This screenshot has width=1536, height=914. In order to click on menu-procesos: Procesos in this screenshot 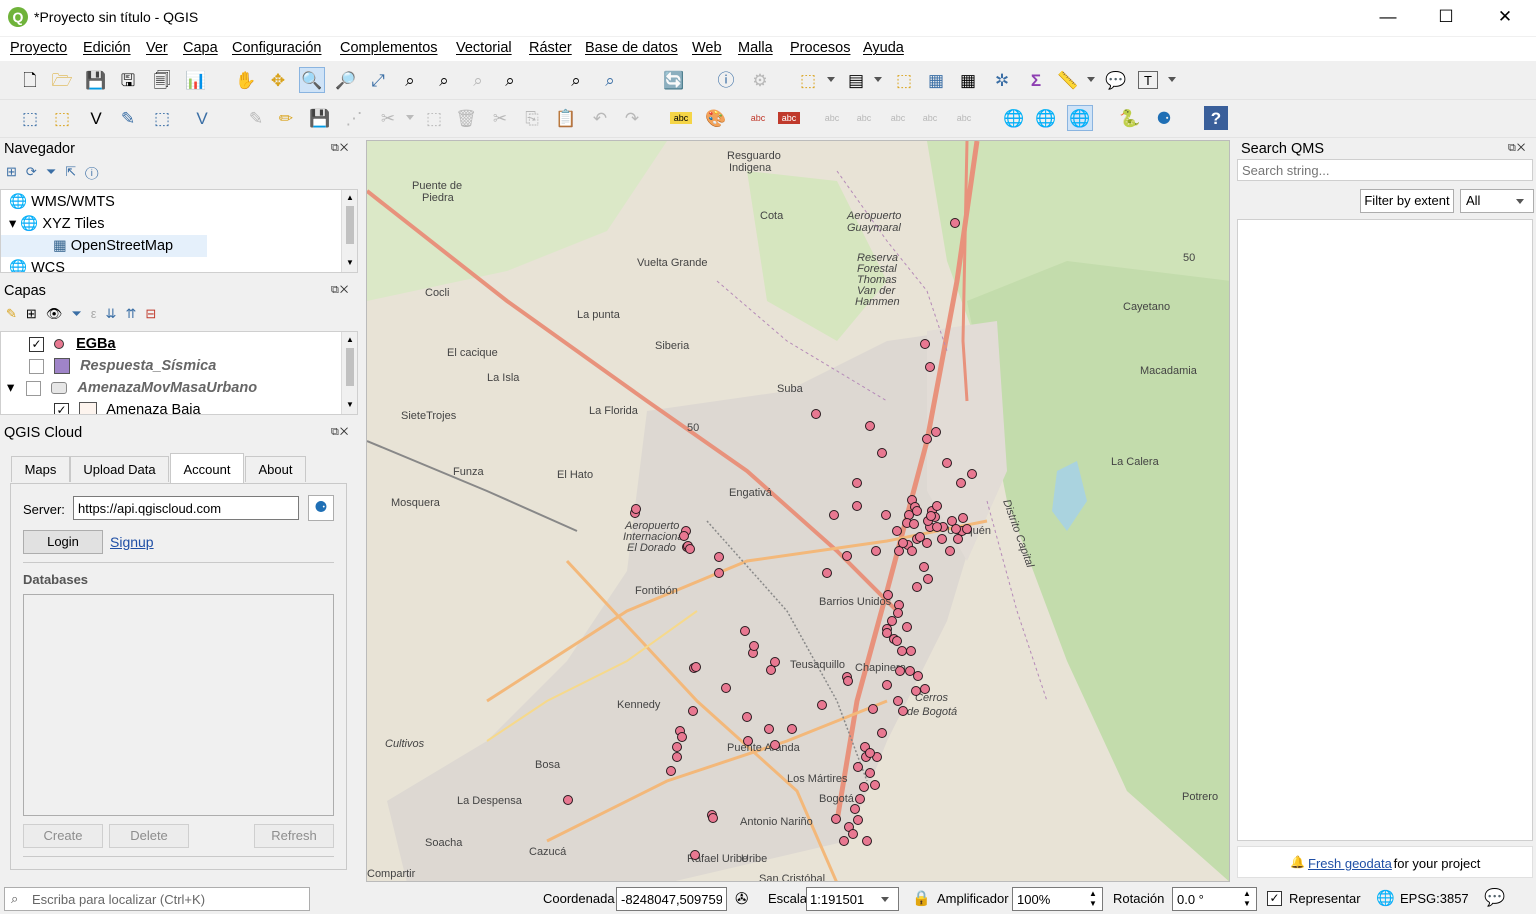, I will do `click(820, 48)`.